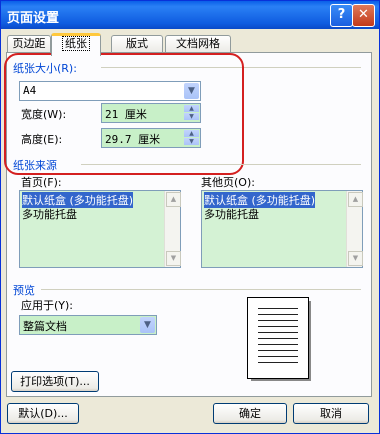 The height and width of the screenshot is (434, 380). I want to click on chevron-down-icon: ▼, so click(147, 325).